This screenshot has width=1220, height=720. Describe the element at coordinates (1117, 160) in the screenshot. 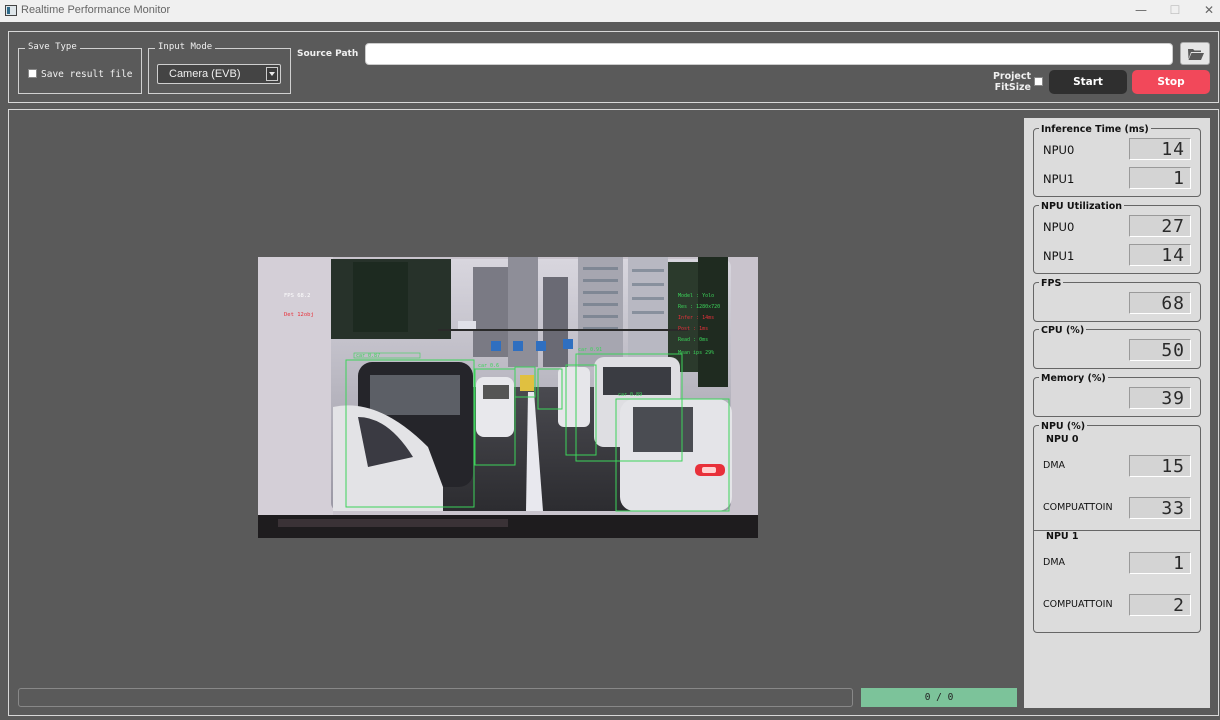

I see `inference-time-group: Inference Time (ms) NPU0 14 NPU1 1` at that location.